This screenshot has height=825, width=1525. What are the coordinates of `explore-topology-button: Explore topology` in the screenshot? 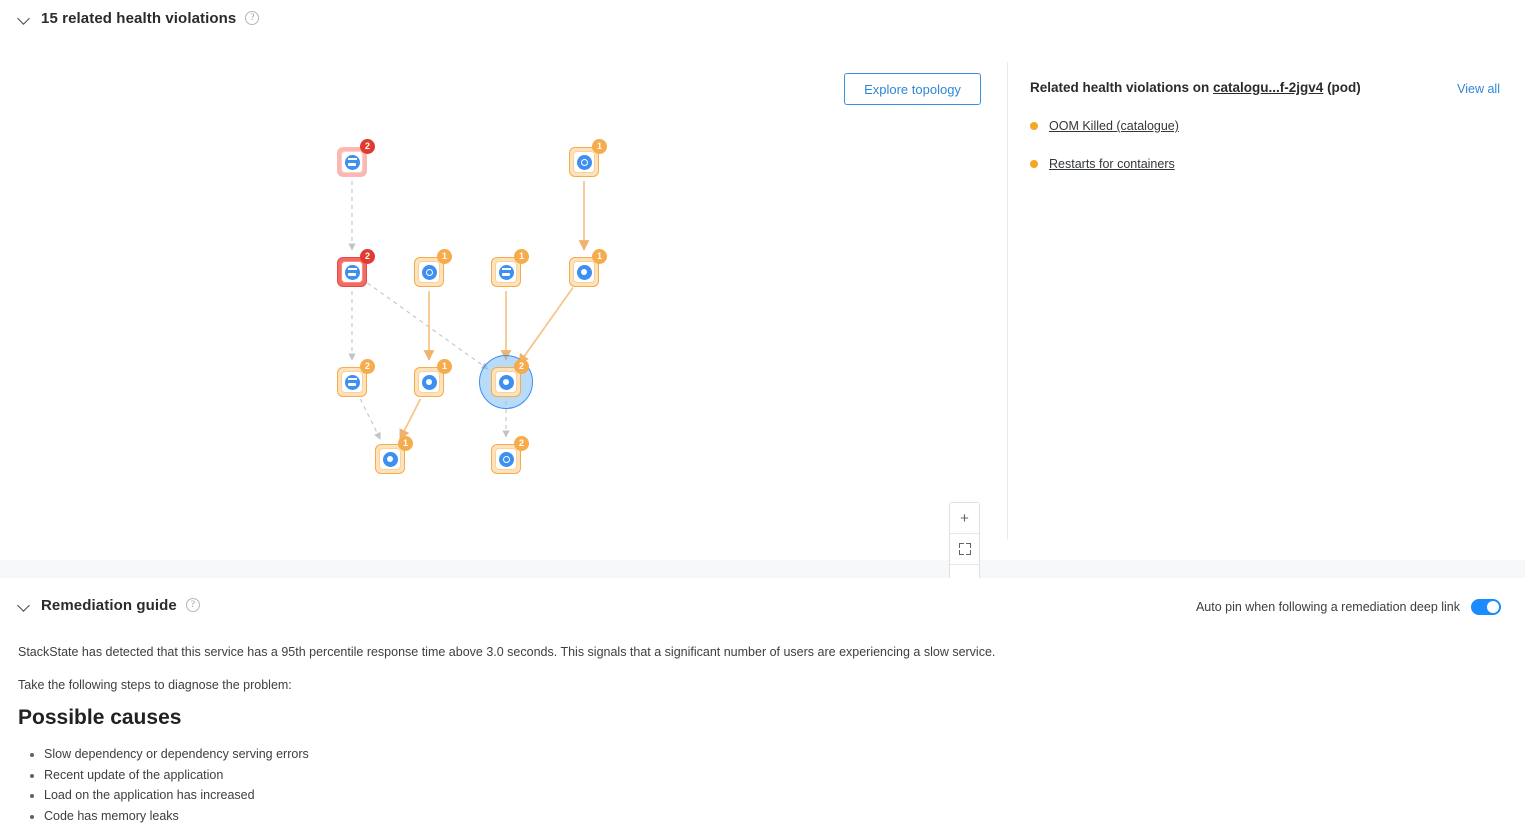 It's located at (912, 89).